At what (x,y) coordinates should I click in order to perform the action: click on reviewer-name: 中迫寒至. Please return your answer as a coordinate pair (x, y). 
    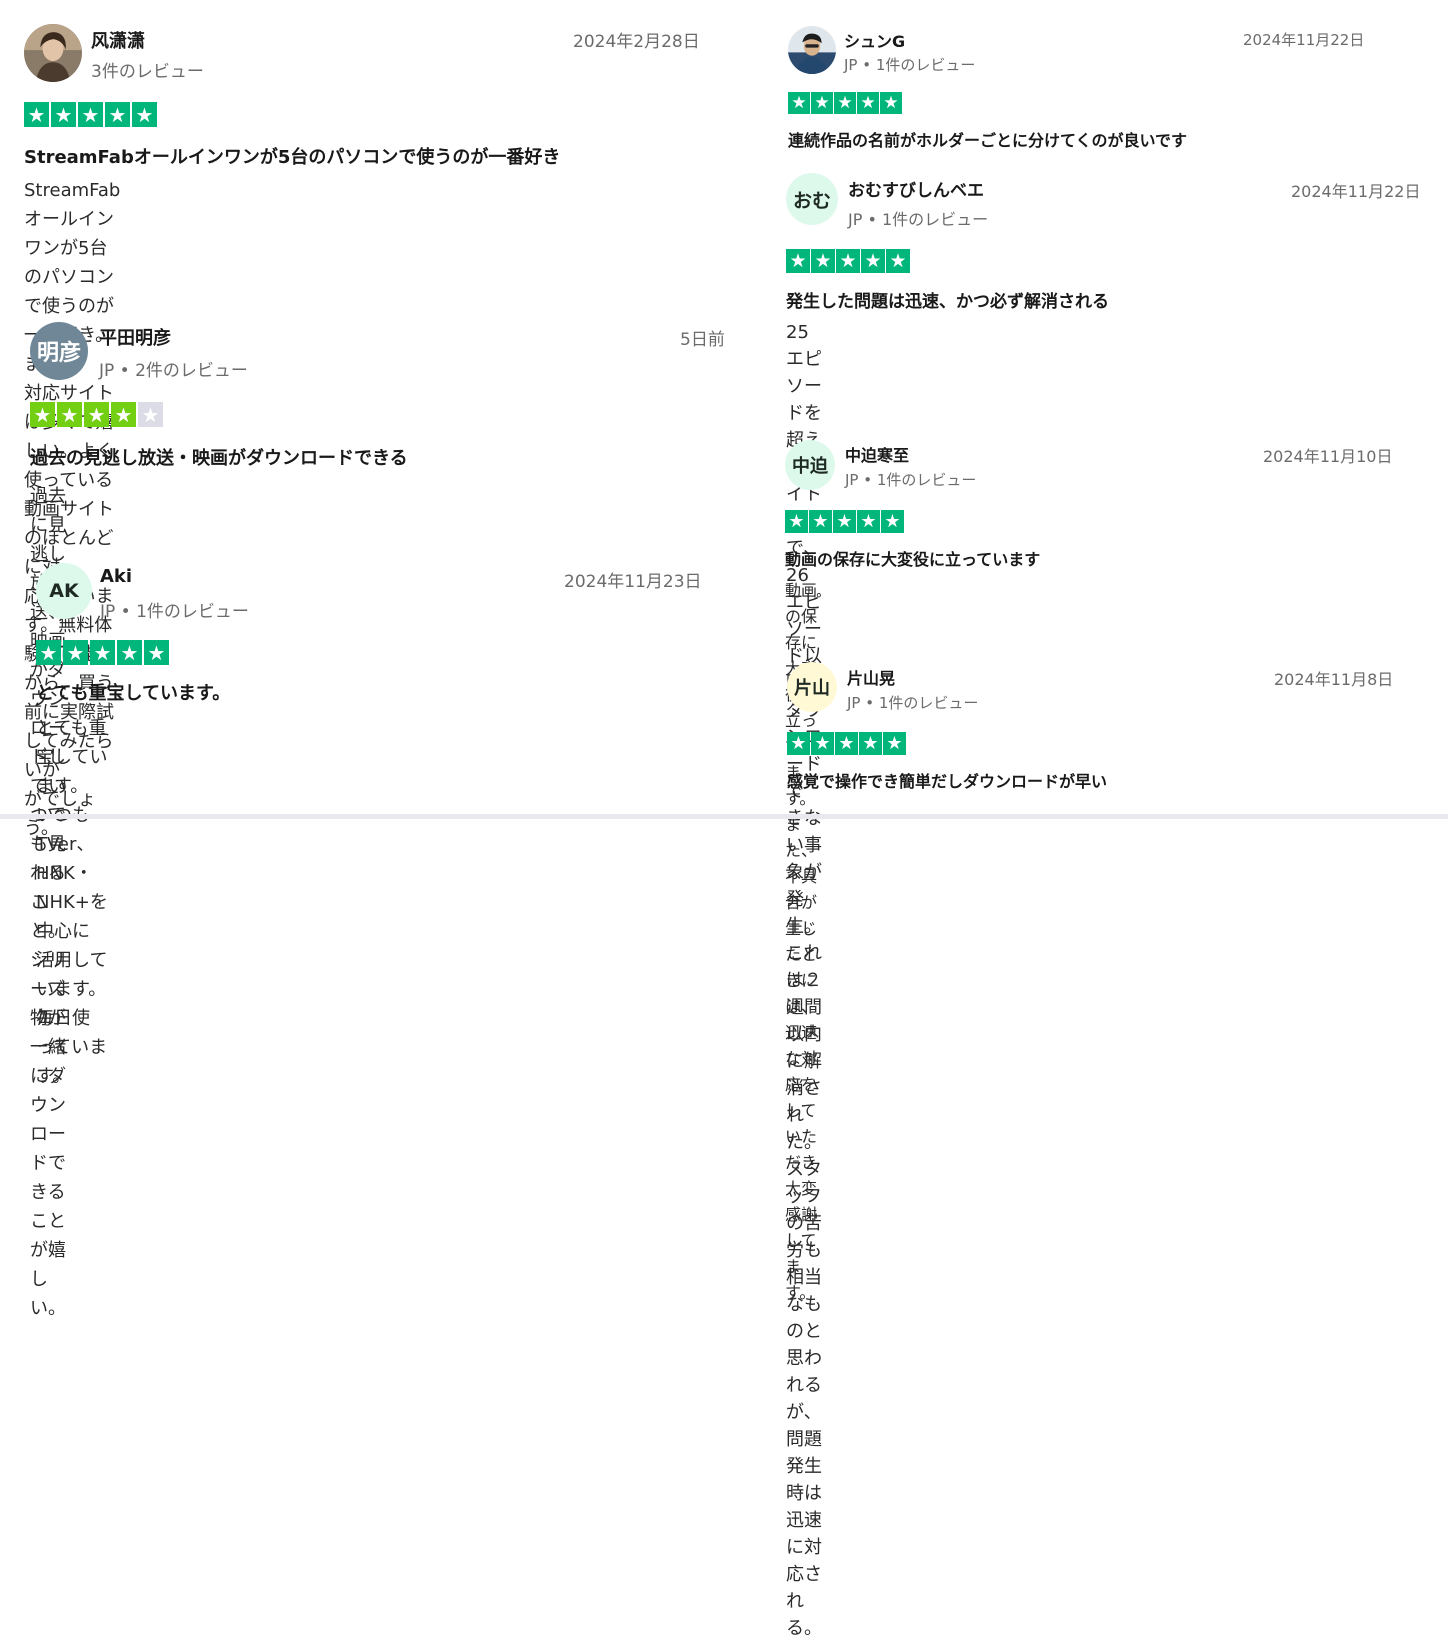
    Looking at the image, I should click on (877, 454).